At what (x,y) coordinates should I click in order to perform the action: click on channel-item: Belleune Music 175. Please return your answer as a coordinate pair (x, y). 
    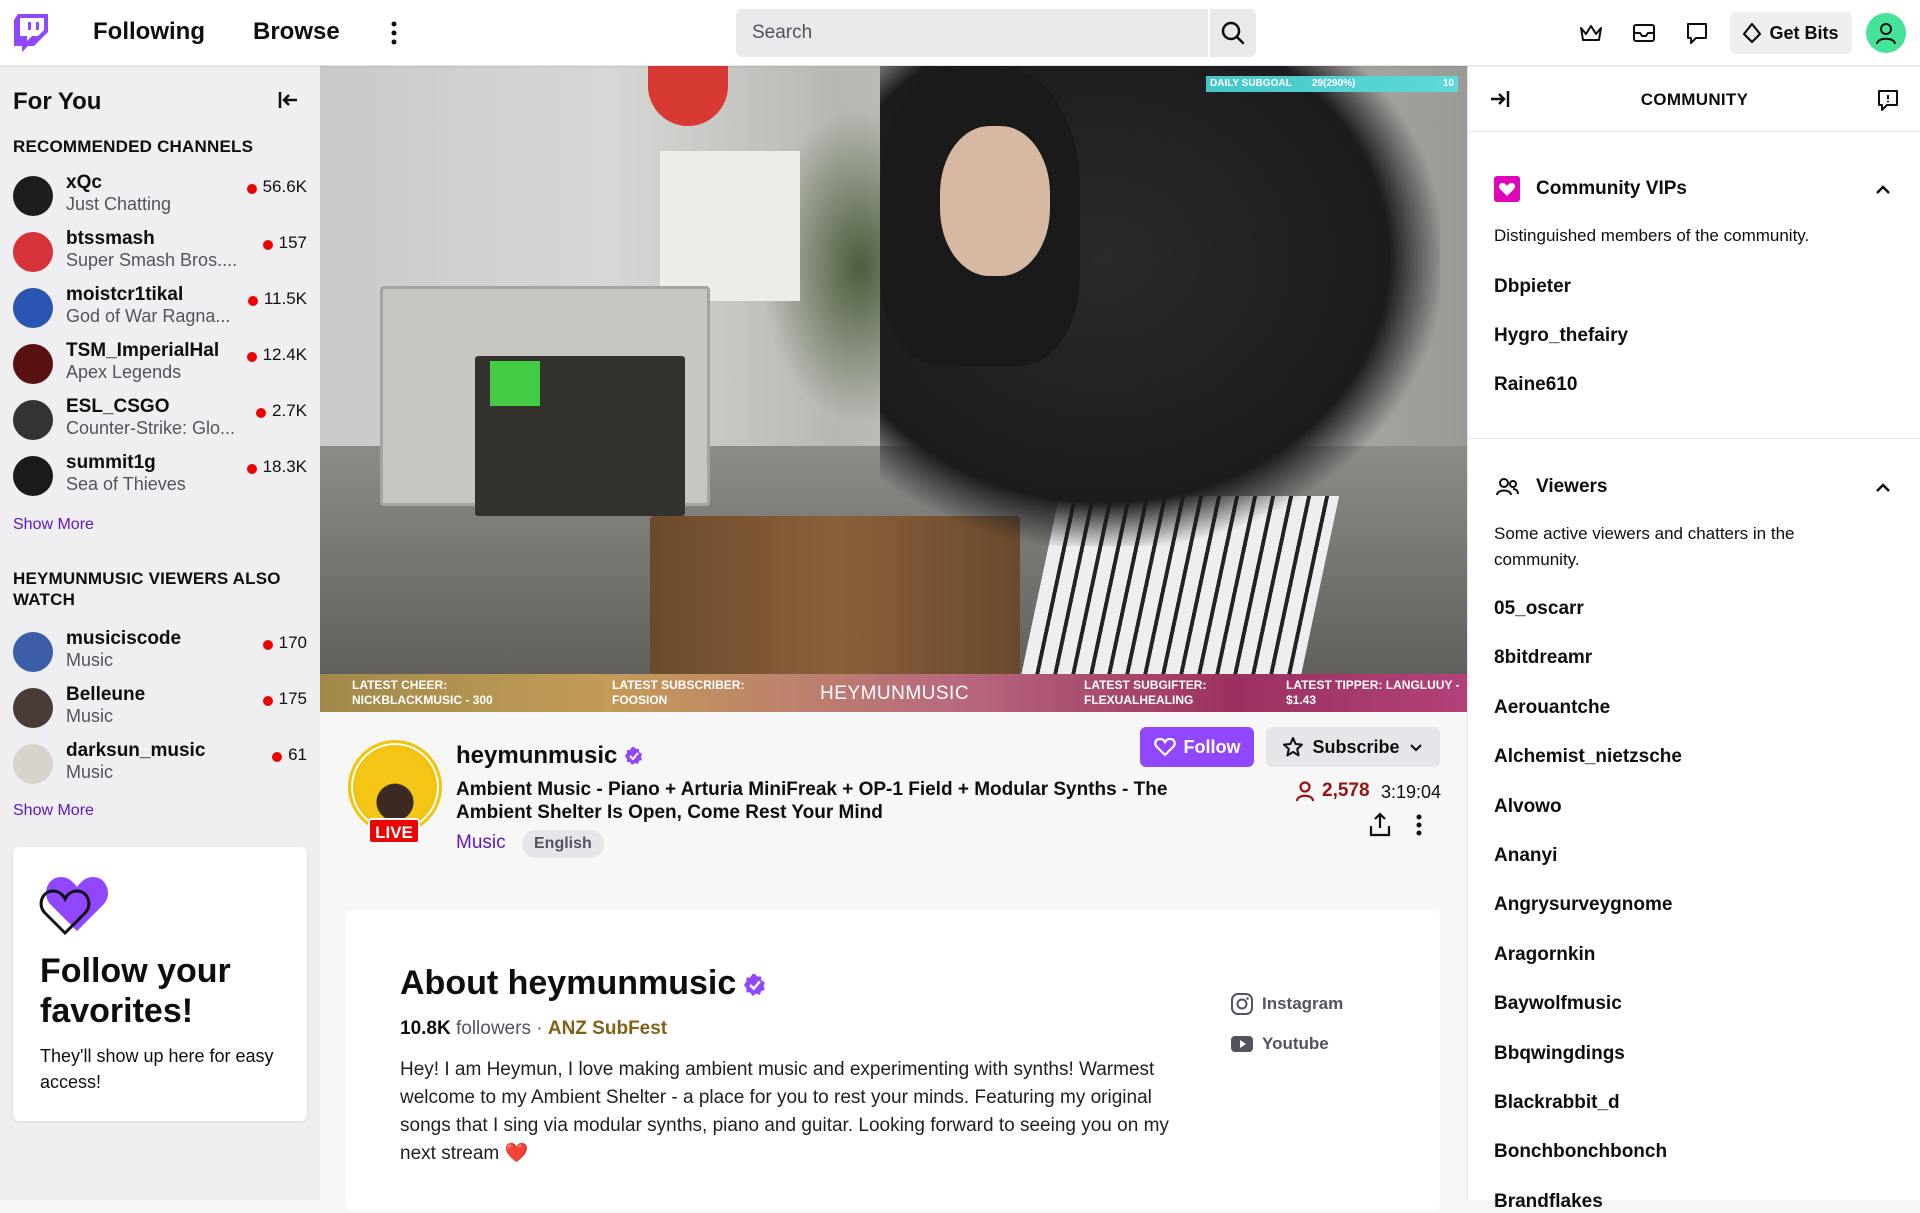
    Looking at the image, I should click on (160, 708).